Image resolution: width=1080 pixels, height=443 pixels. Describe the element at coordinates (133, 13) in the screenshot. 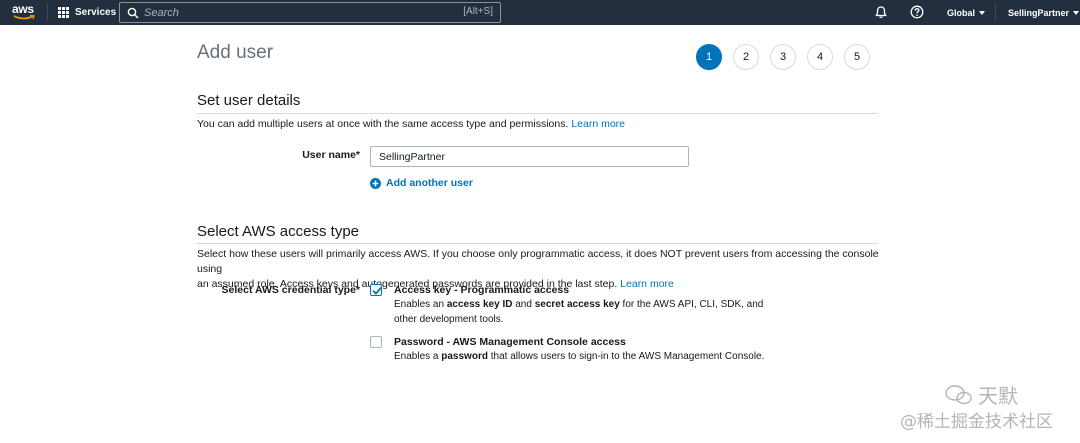

I see `search-icon` at that location.